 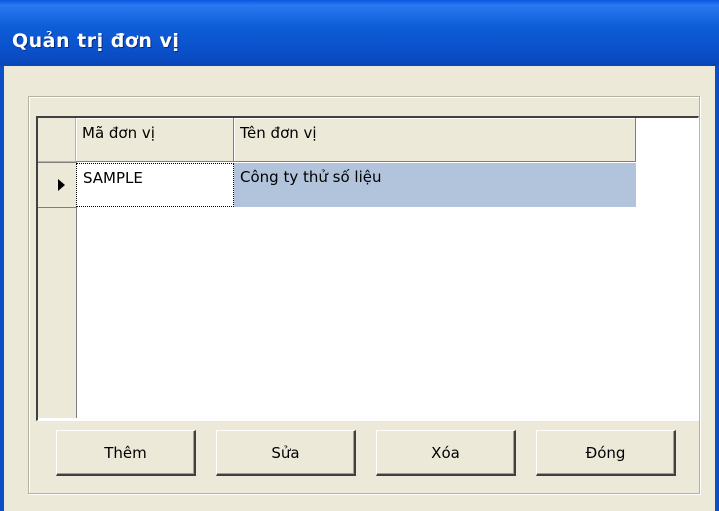 I want to click on add-button: Thêm, so click(x=126, y=453).